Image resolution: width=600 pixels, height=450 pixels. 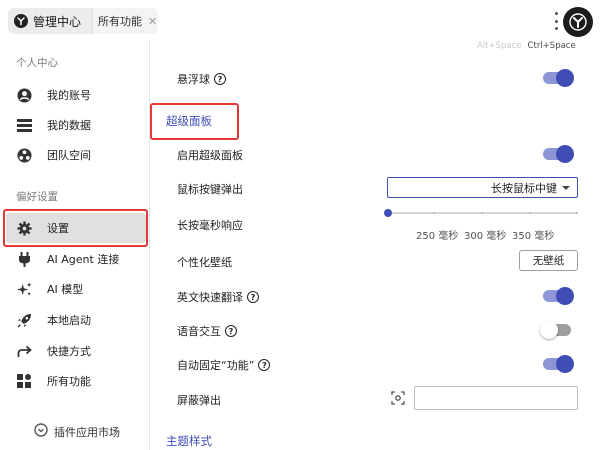 I want to click on team-space-icon, so click(x=24, y=155).